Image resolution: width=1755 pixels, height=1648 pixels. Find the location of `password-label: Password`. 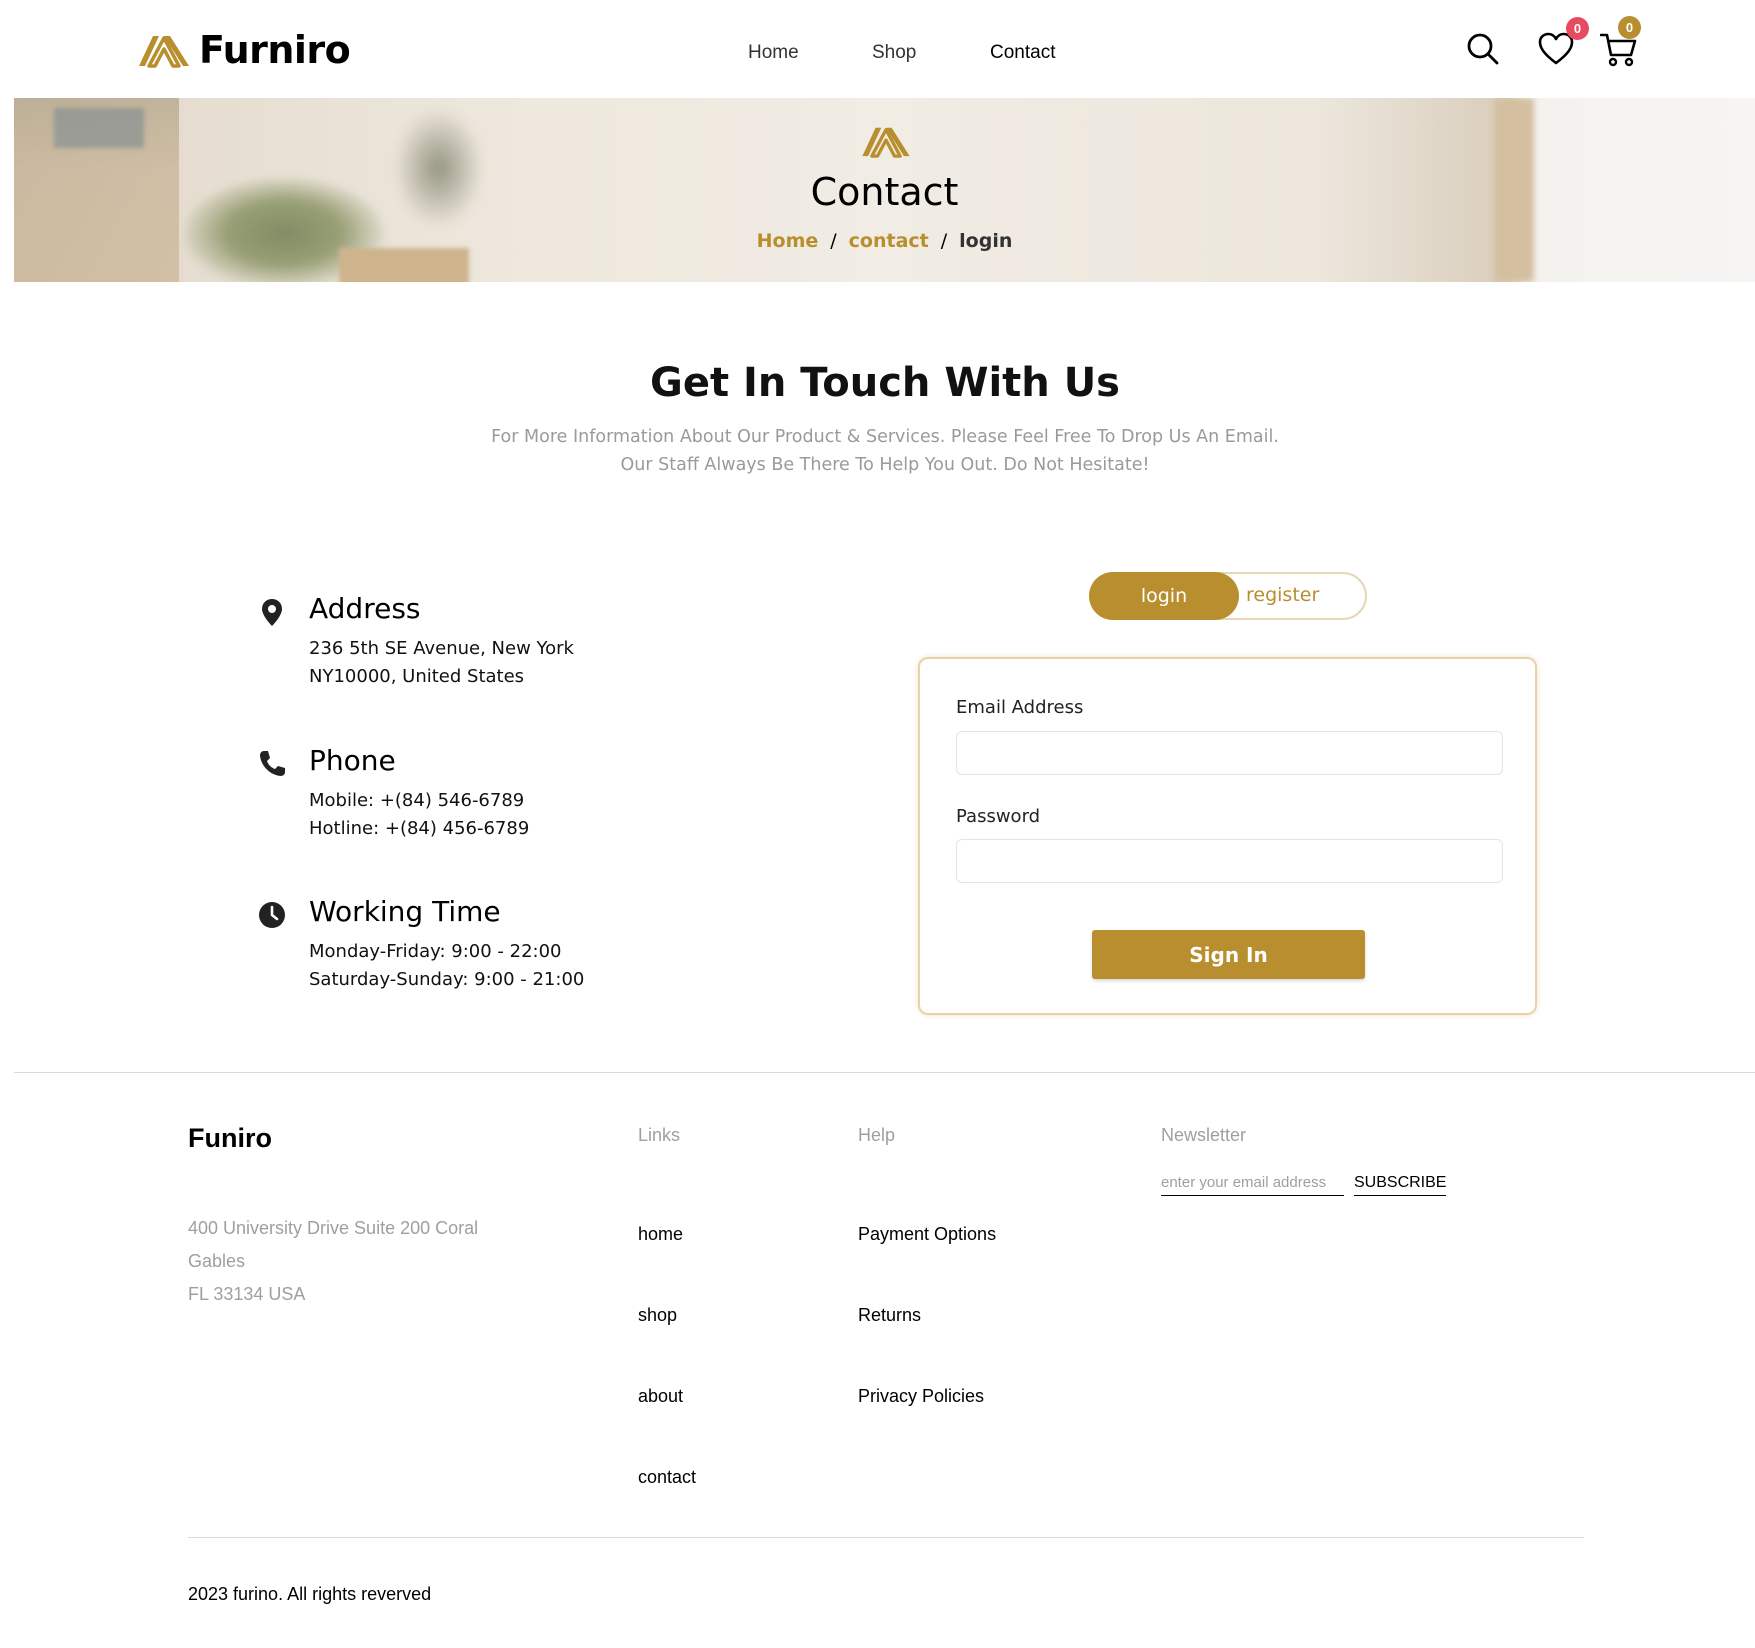

password-label: Password is located at coordinates (998, 816).